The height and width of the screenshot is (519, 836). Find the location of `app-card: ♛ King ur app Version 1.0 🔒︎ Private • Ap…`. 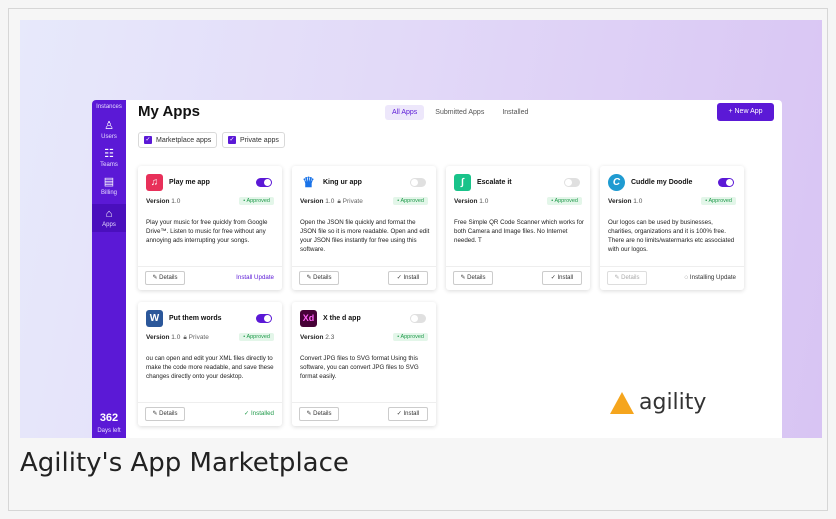

app-card: ♛ King ur app Version 1.0 🔒︎ Private • Ap… is located at coordinates (364, 228).